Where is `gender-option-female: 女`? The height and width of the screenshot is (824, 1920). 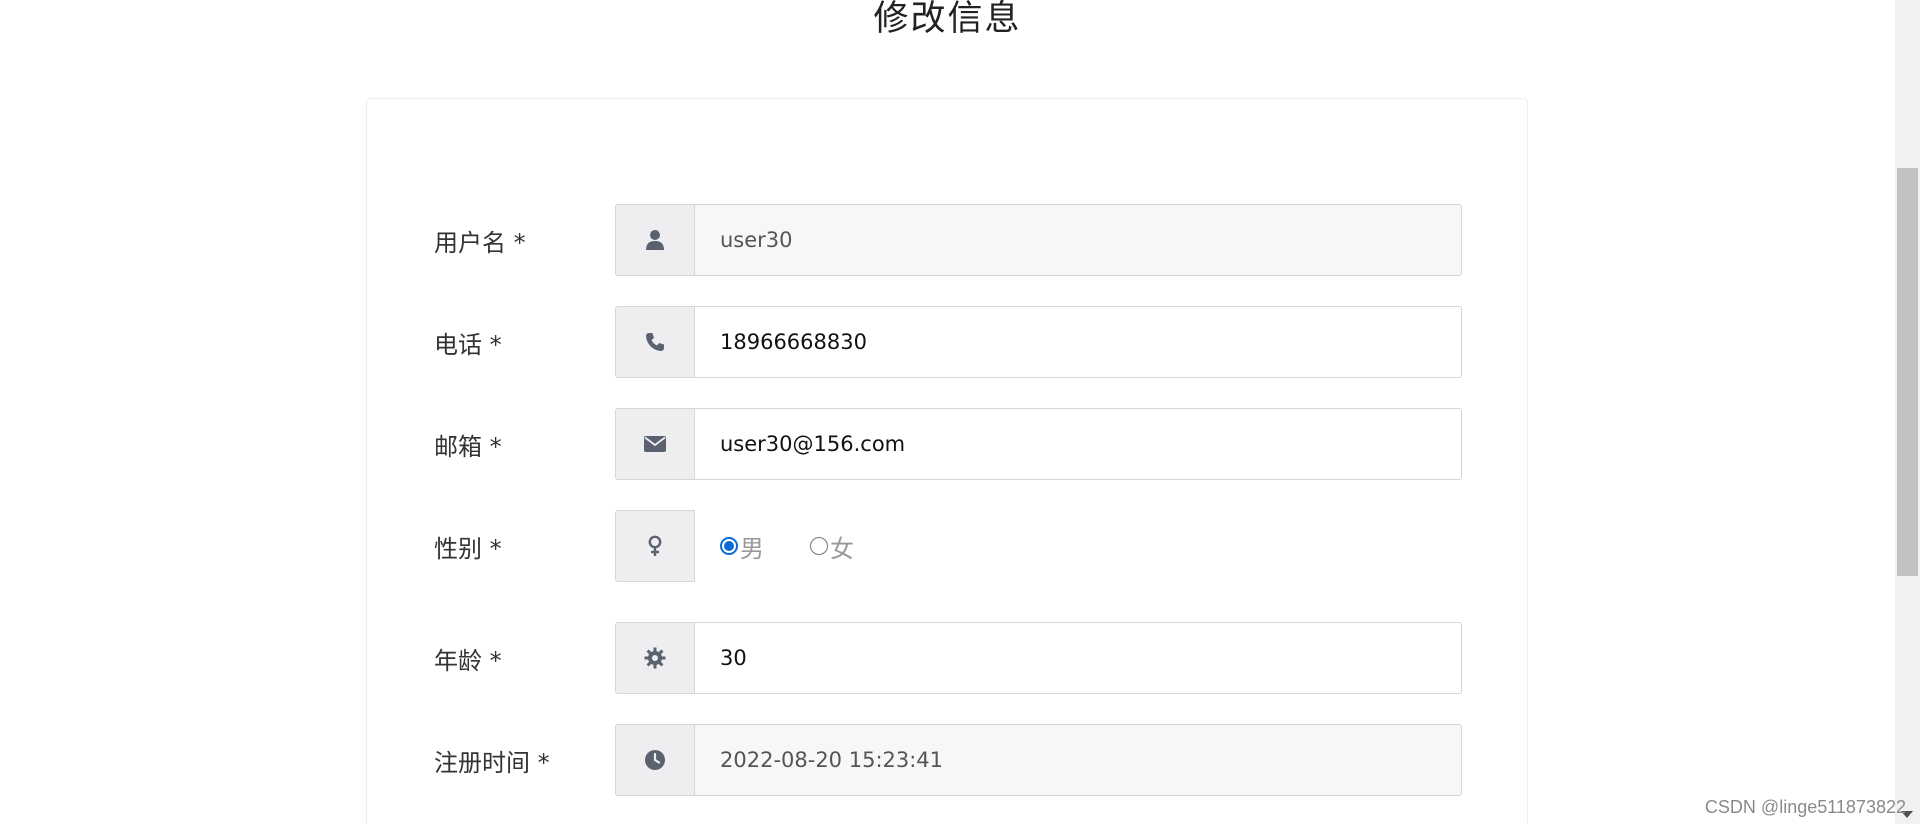
gender-option-female: 女 is located at coordinates (832, 546).